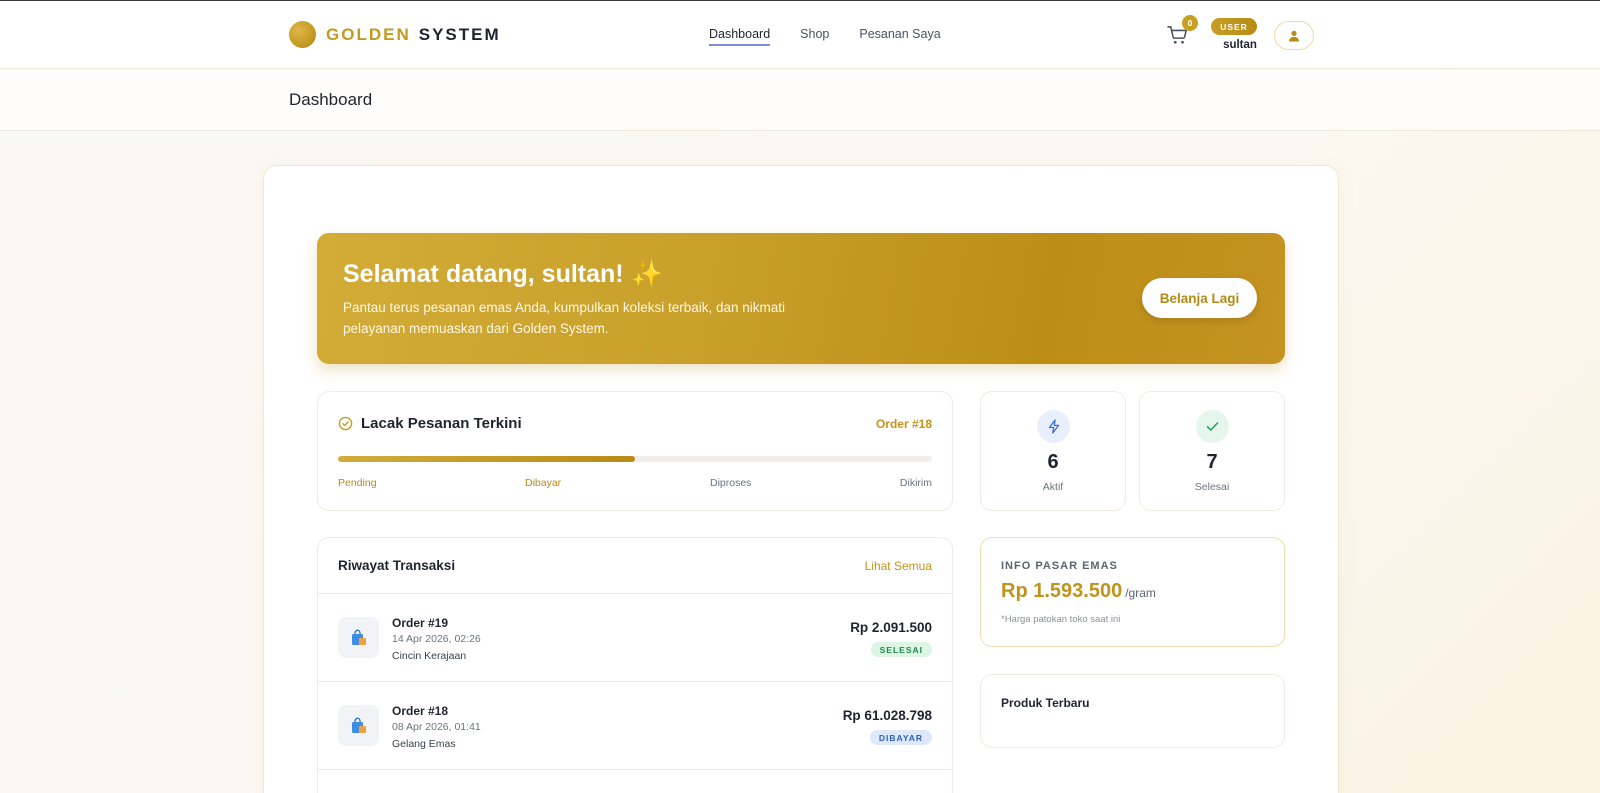  I want to click on step-diproses: Diproses, so click(731, 483).